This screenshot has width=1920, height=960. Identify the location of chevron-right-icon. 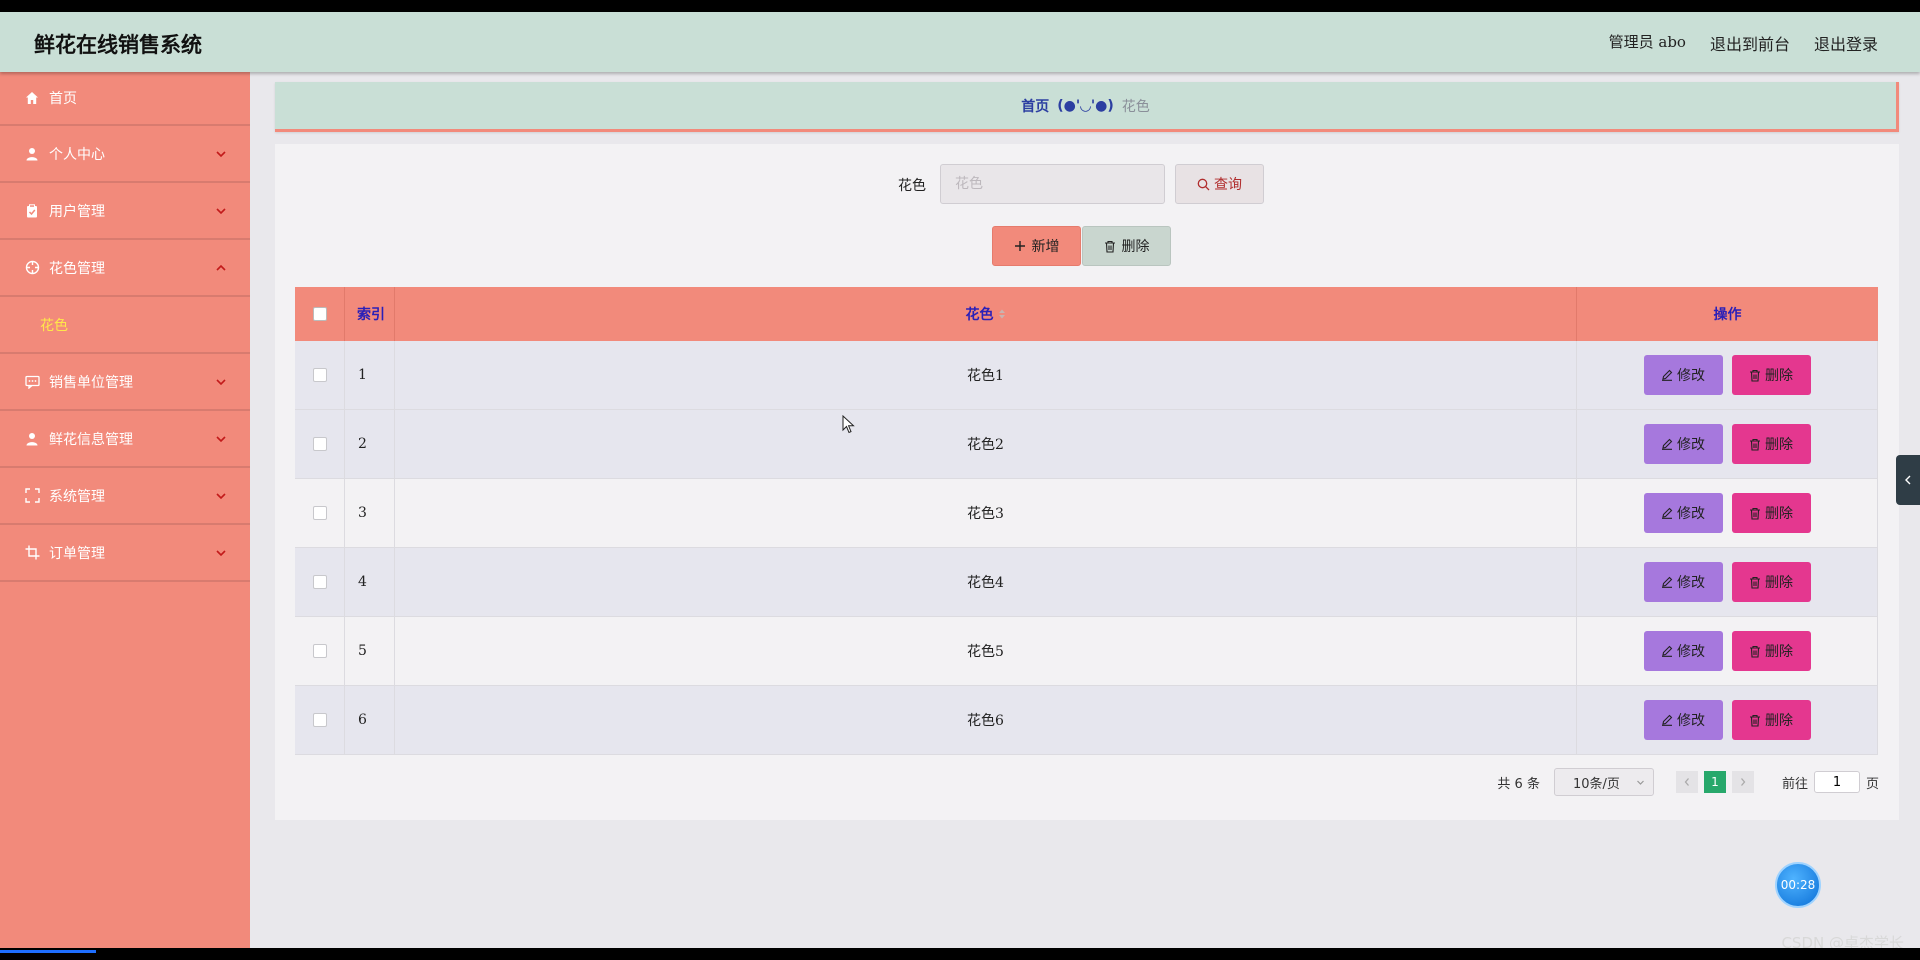
(1743, 782).